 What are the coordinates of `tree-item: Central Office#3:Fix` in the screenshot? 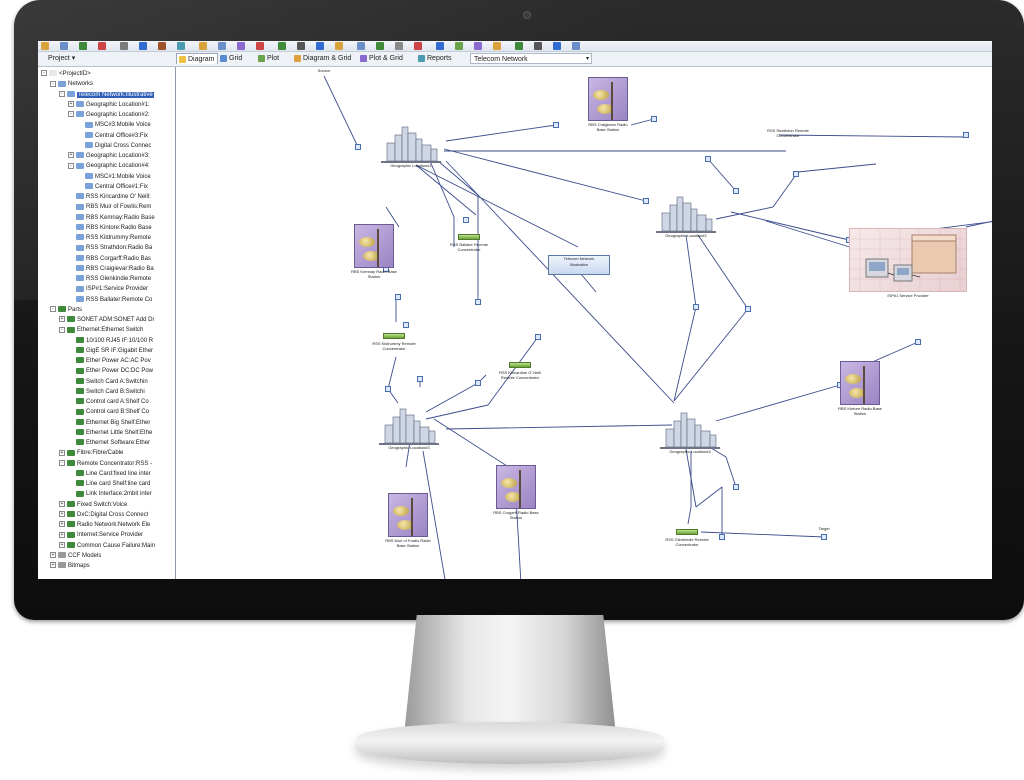 It's located at (112, 136).